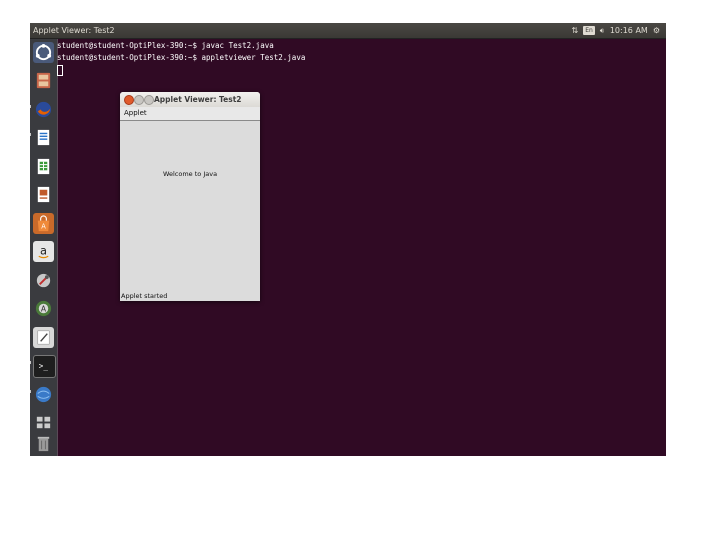 This screenshot has height=540, width=720. I want to click on trash-icon, so click(43, 444).